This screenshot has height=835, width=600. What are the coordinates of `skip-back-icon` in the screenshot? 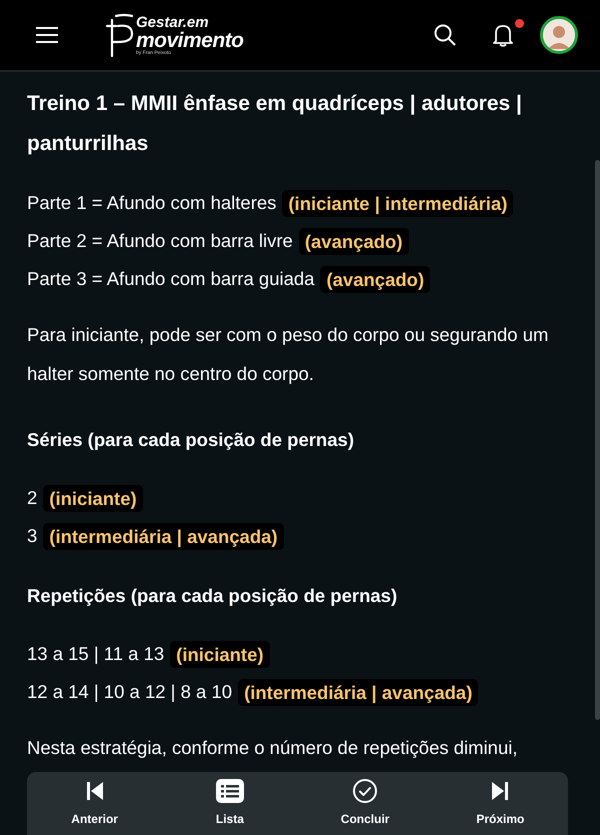 It's located at (95, 791).